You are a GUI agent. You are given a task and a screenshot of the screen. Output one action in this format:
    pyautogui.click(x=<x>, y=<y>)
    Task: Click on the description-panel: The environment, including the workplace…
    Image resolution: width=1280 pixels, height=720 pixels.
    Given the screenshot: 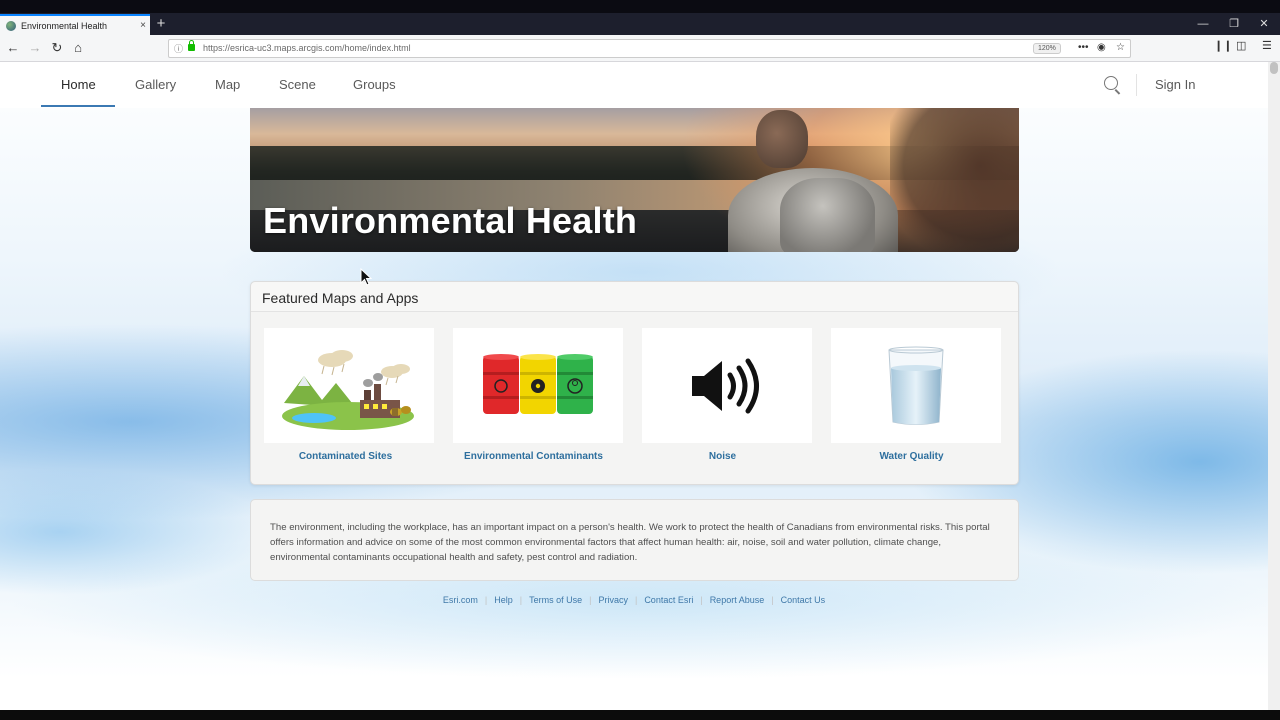 What is the action you would take?
    pyautogui.click(x=634, y=540)
    